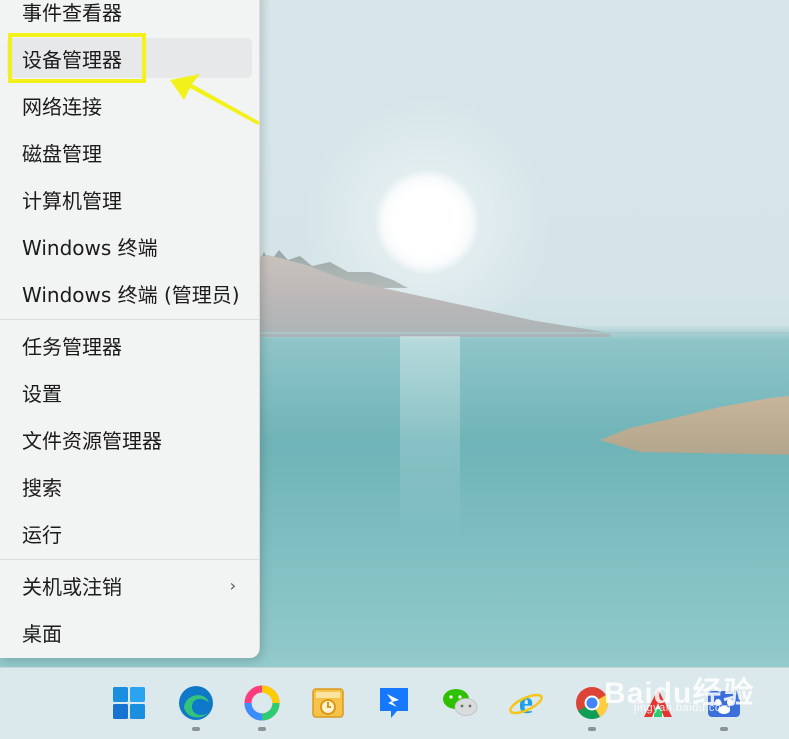 This screenshot has width=789, height=739. Describe the element at coordinates (72, 200) in the screenshot. I see `menu-item-label: 计算机管理` at that location.